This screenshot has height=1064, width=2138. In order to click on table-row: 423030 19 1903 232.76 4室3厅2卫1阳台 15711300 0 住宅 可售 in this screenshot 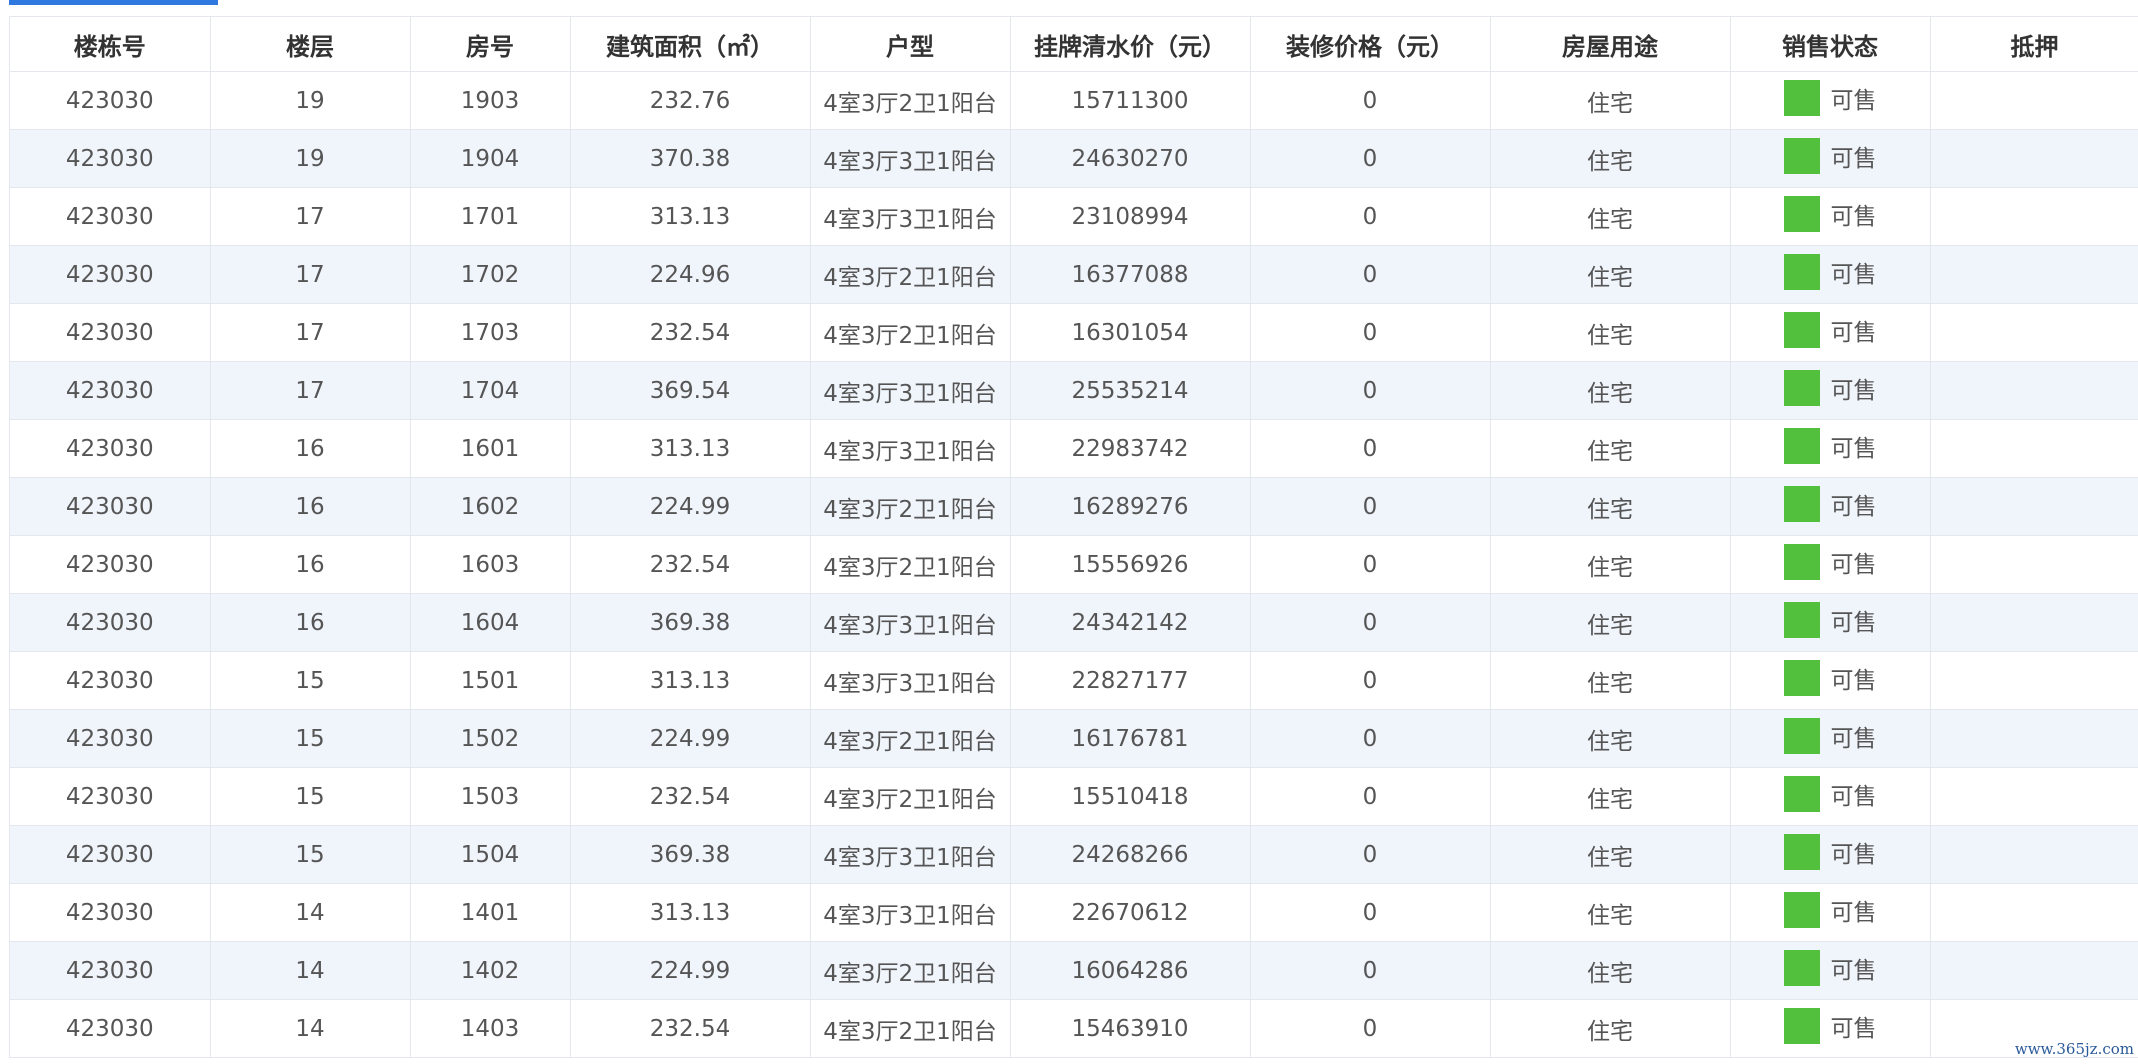, I will do `click(1074, 100)`.